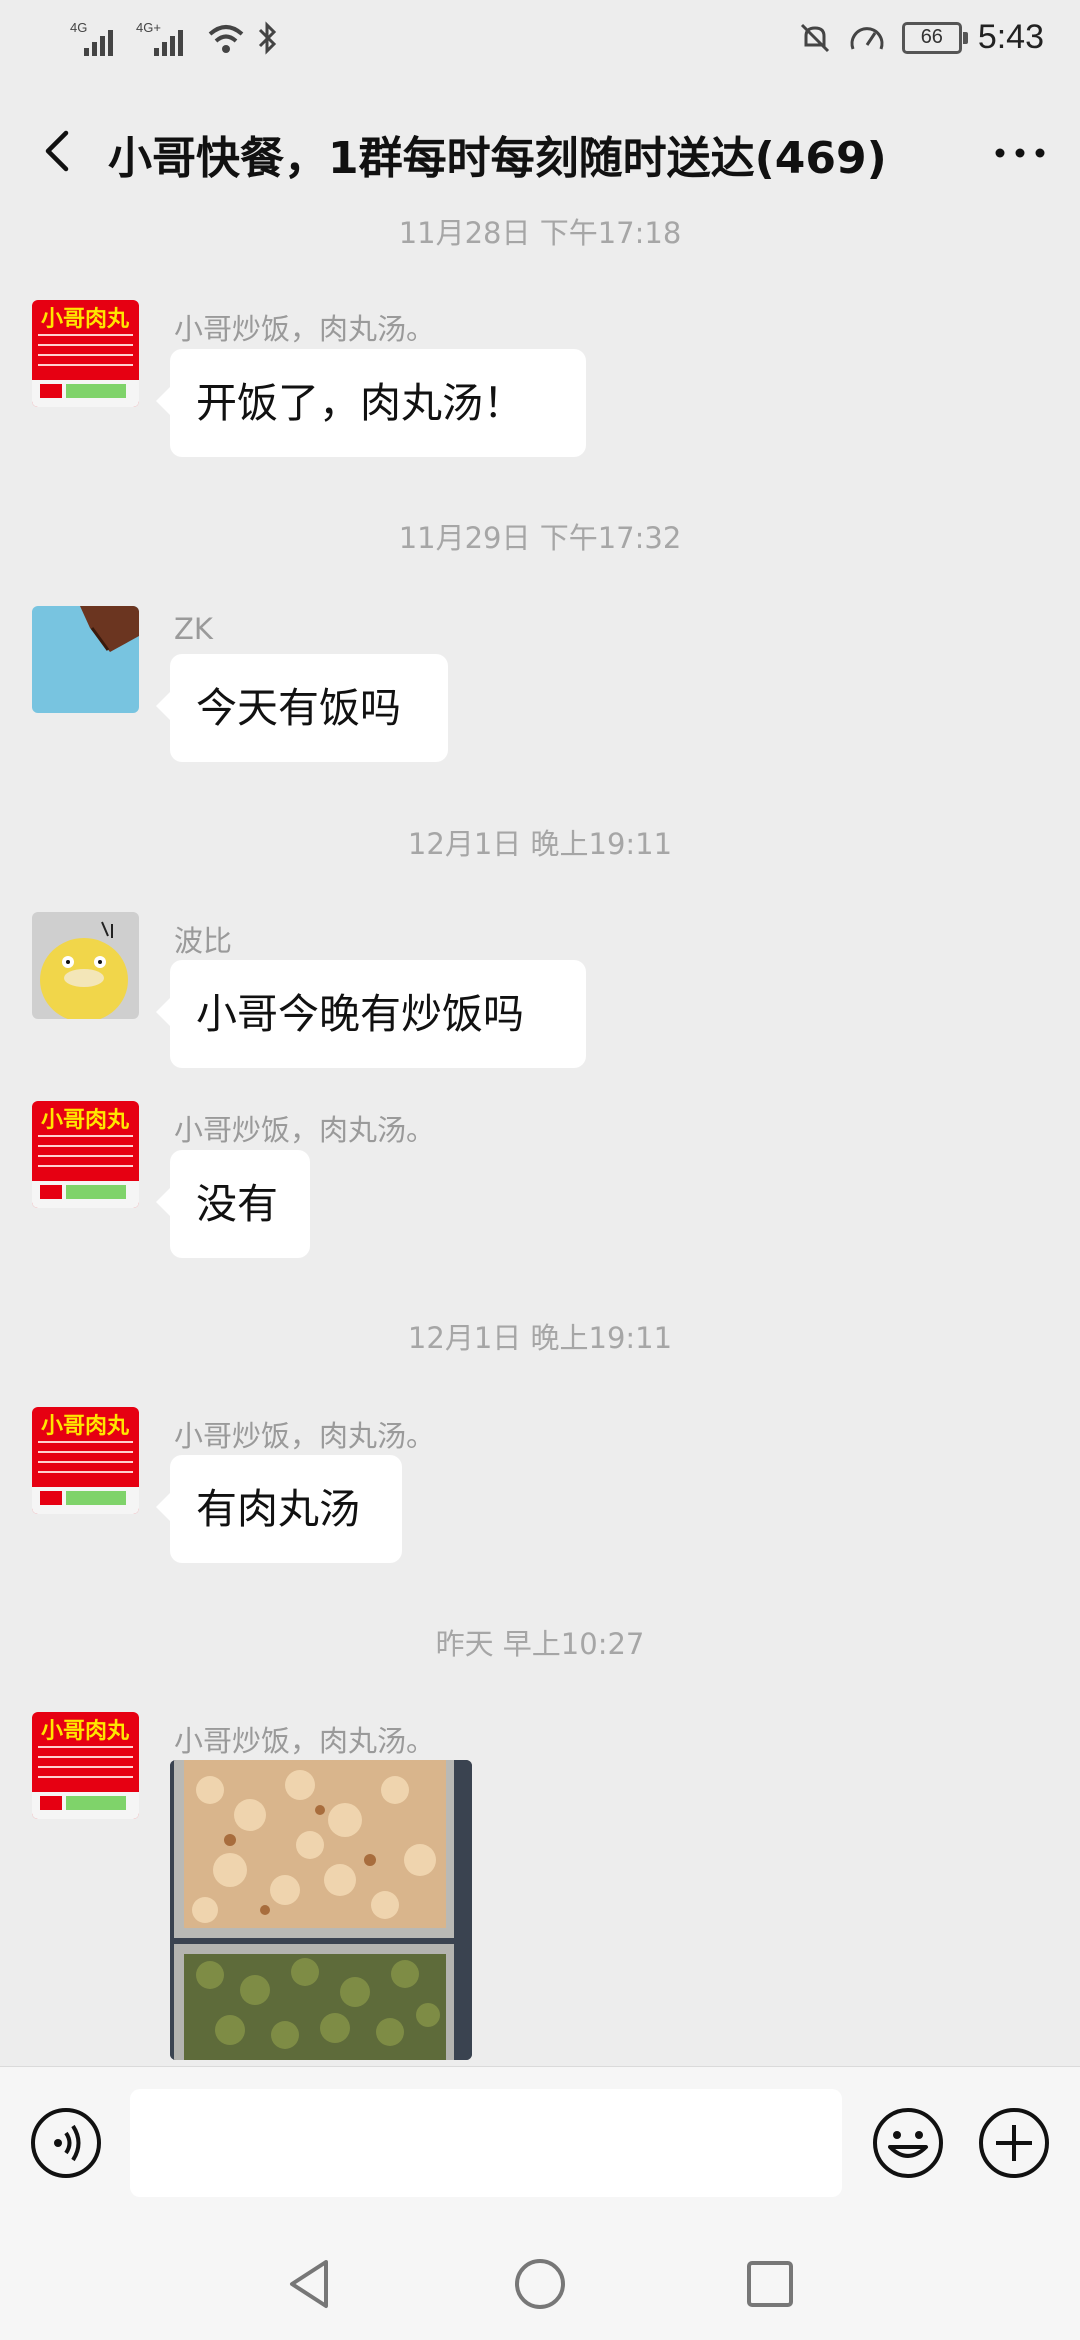 This screenshot has height=2340, width=1080. I want to click on message-bubble: 开饭了，肉丸汤！, so click(371, 403).